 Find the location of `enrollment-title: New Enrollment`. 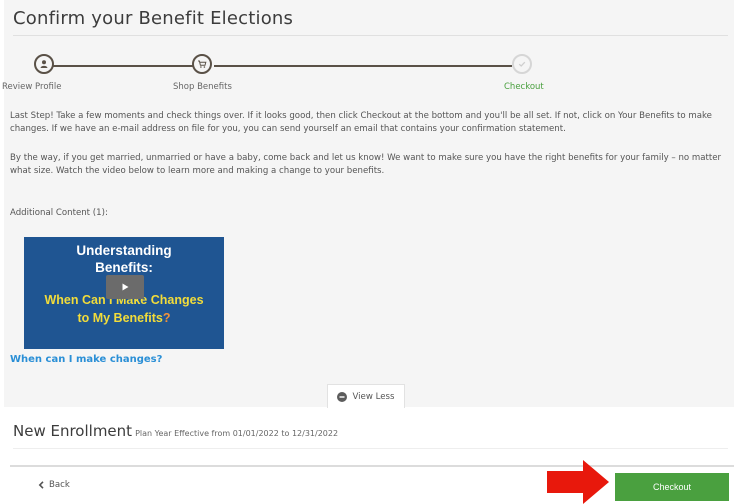

enrollment-title: New Enrollment is located at coordinates (73, 431).